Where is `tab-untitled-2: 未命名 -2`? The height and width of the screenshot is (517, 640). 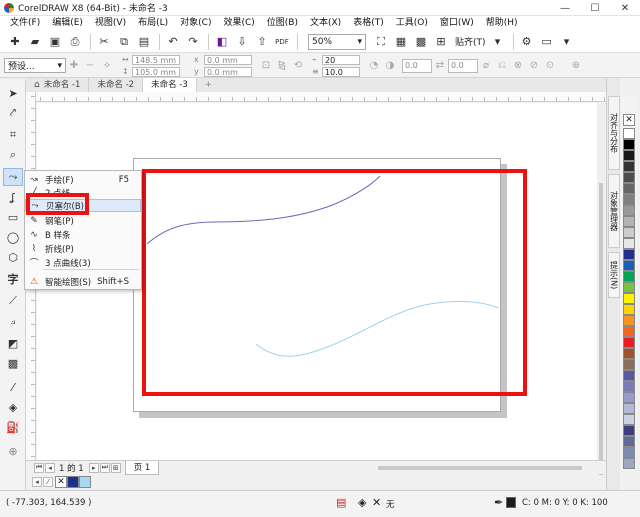
tab-untitled-2: 未命名 -2 is located at coordinates (116, 85).